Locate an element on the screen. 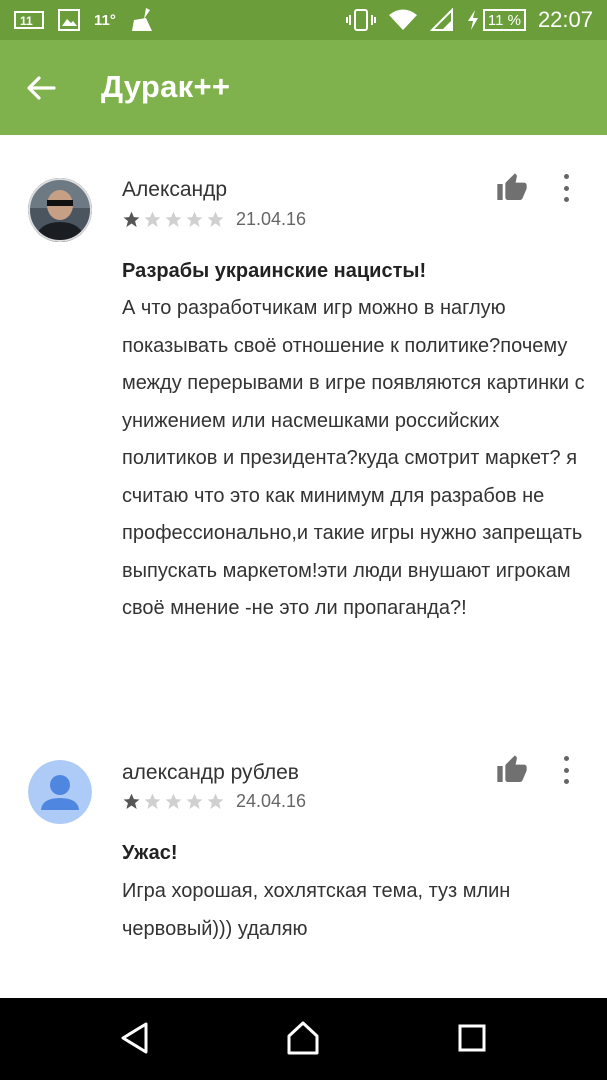  nav-home-button is located at coordinates (303, 1038).